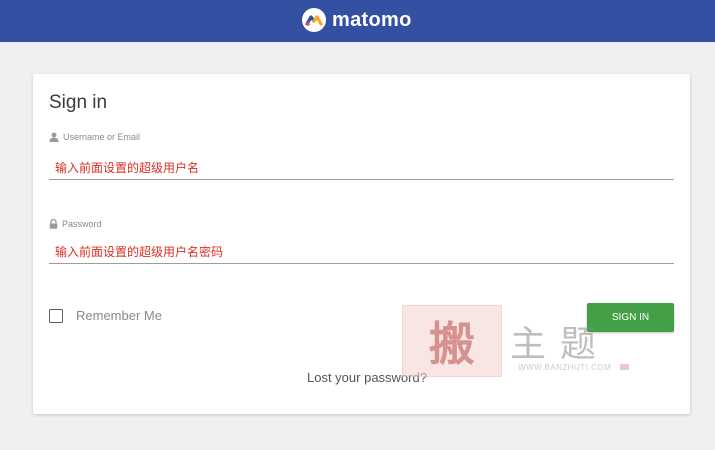 The image size is (715, 450). I want to click on user-icon, so click(54, 137).